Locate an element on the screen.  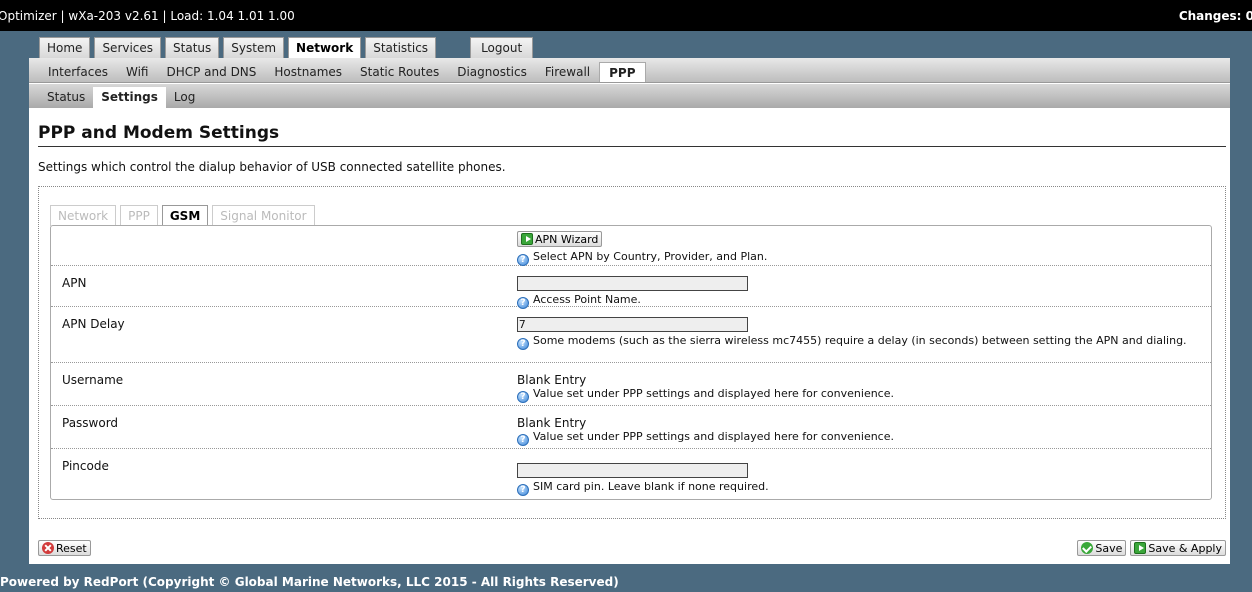
submenu-static-routes: Static Routes is located at coordinates (399, 72).